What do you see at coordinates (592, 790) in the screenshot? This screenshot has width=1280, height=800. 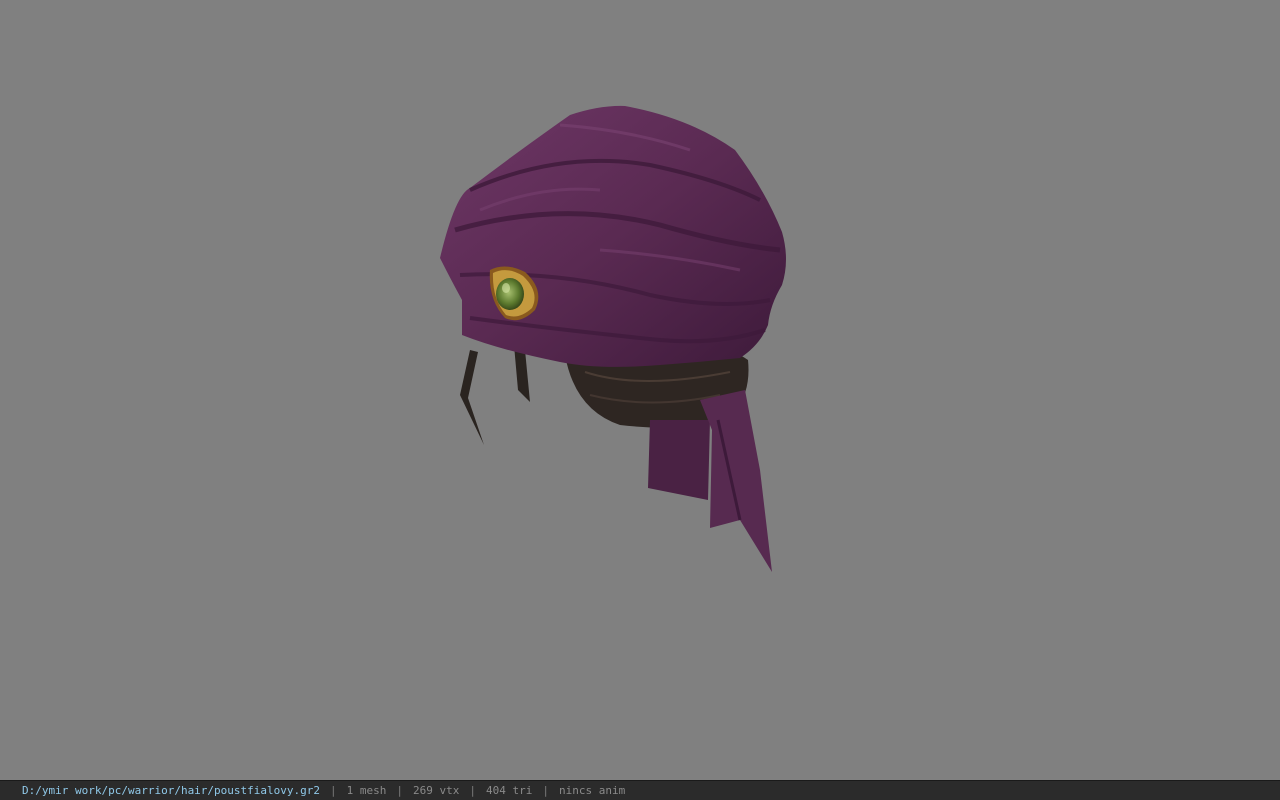 I see `anim-status: nincs anim` at bounding box center [592, 790].